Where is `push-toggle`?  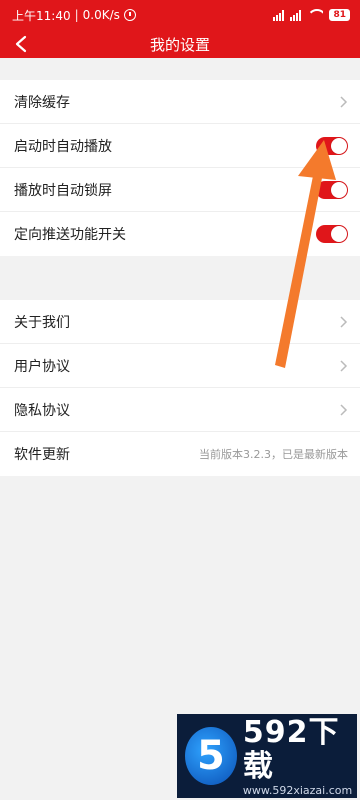 push-toggle is located at coordinates (332, 234).